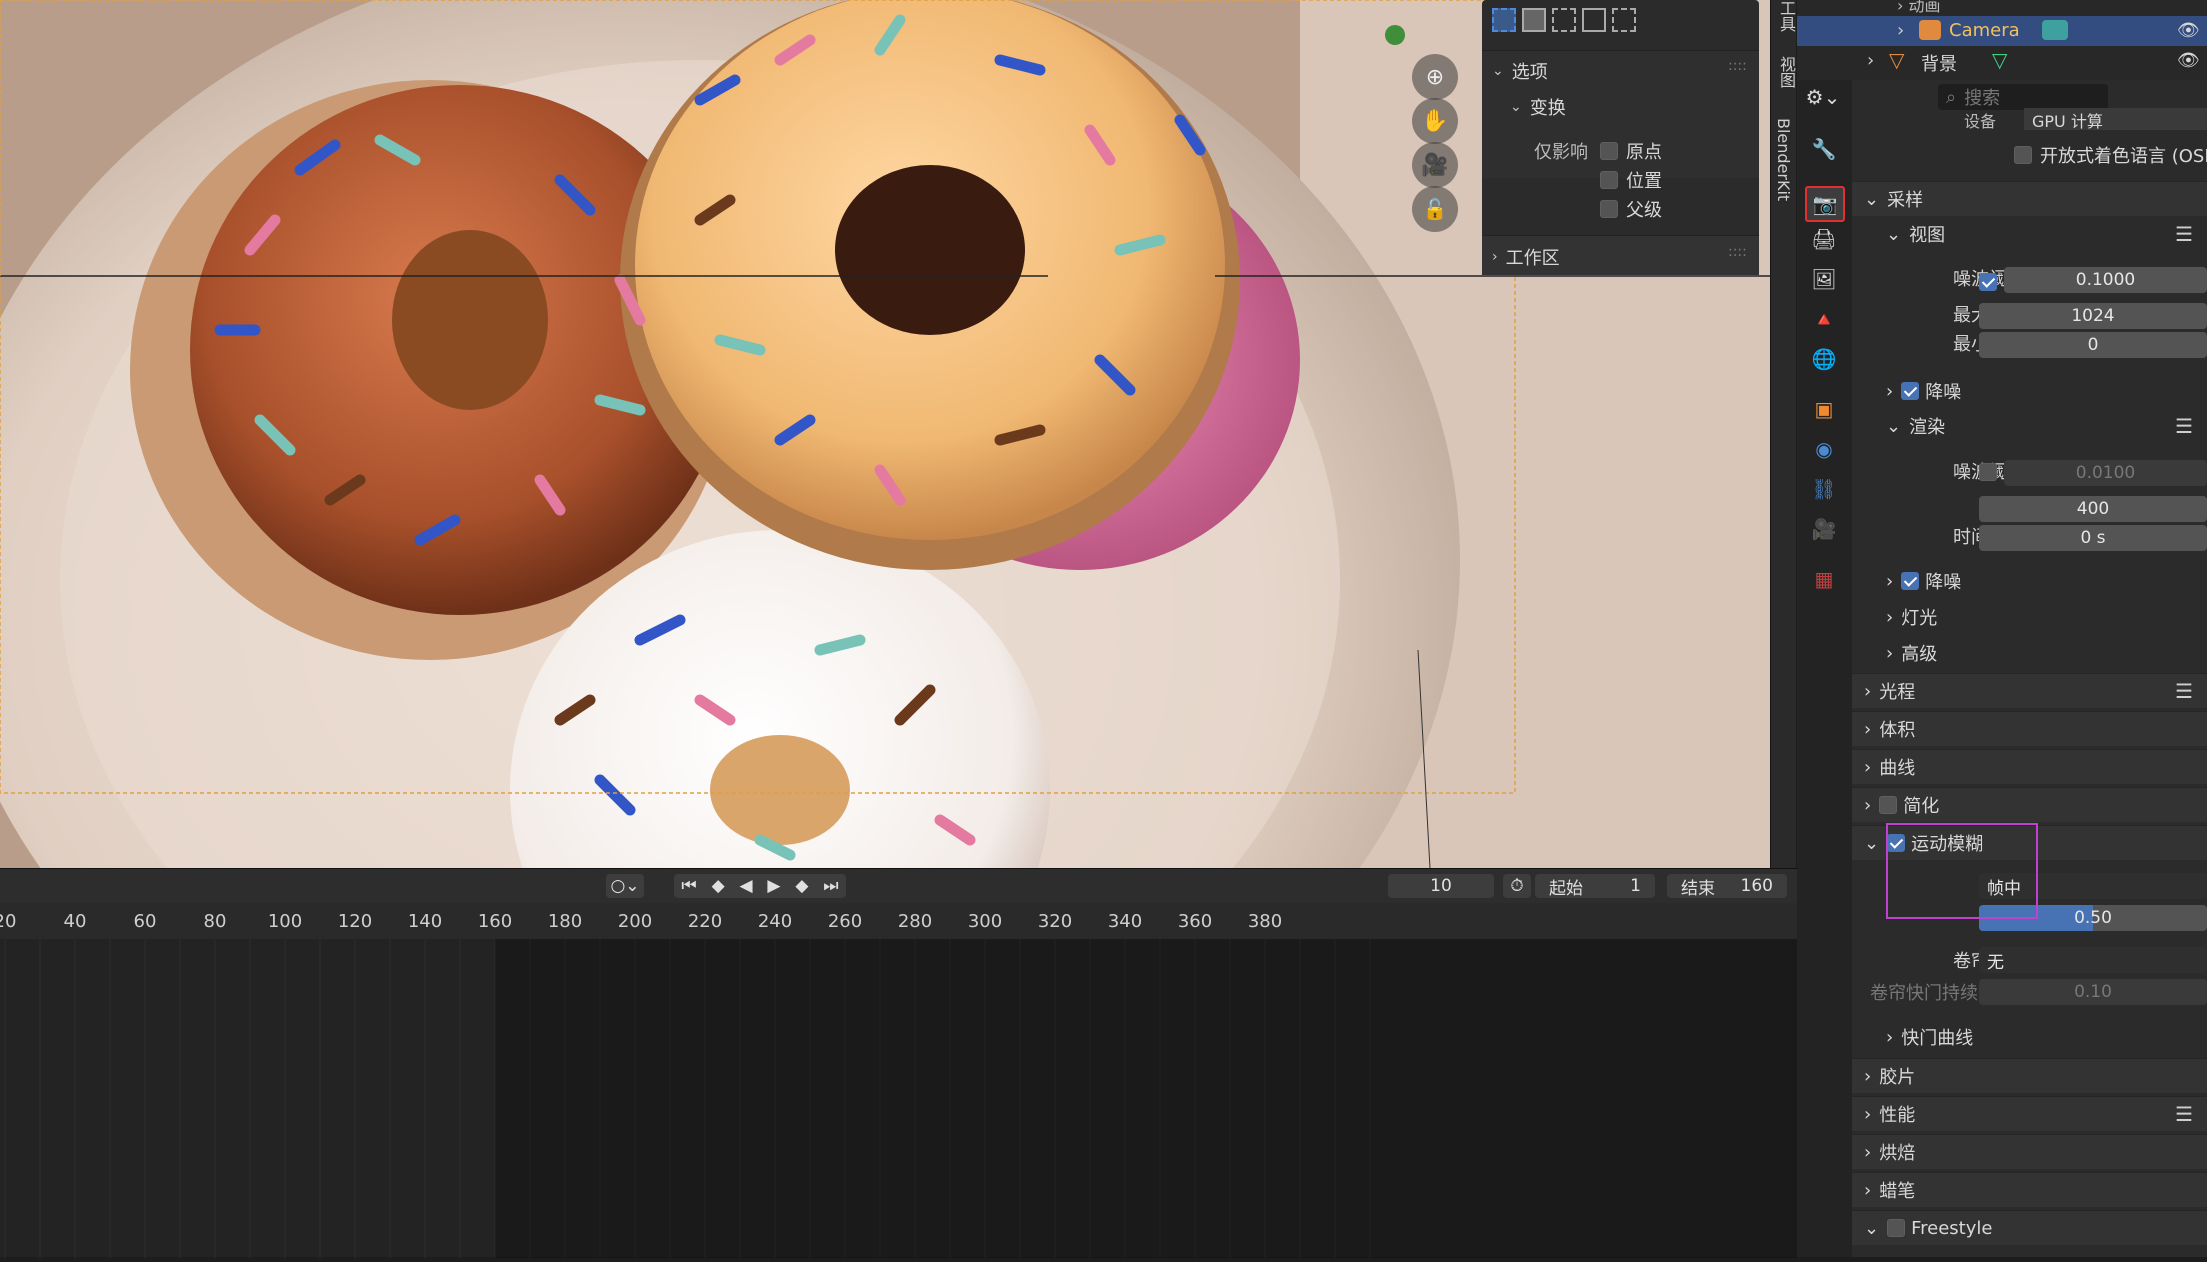 Image resolution: width=2207 pixels, height=1262 pixels. I want to click on play-icon: ▶, so click(773, 886).